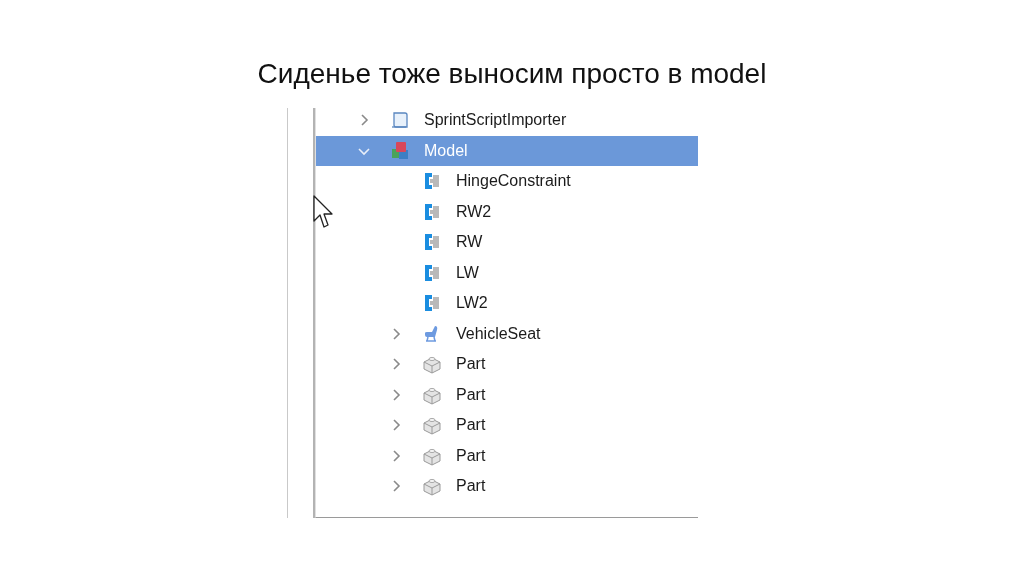  What do you see at coordinates (512, 74) in the screenshot?
I see `slide-title: Сиденье тоже выносим просто в model` at bounding box center [512, 74].